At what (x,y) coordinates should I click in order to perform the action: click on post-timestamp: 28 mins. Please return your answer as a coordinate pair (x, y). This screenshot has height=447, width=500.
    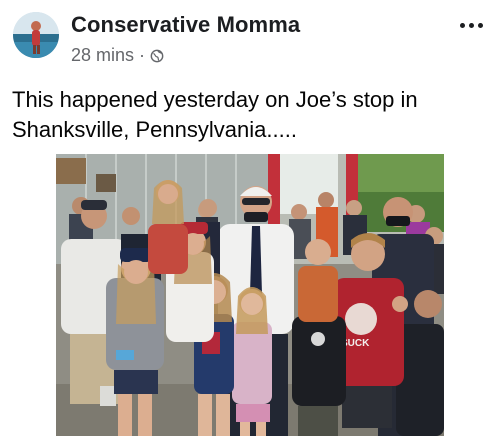
    Looking at the image, I should click on (102, 55).